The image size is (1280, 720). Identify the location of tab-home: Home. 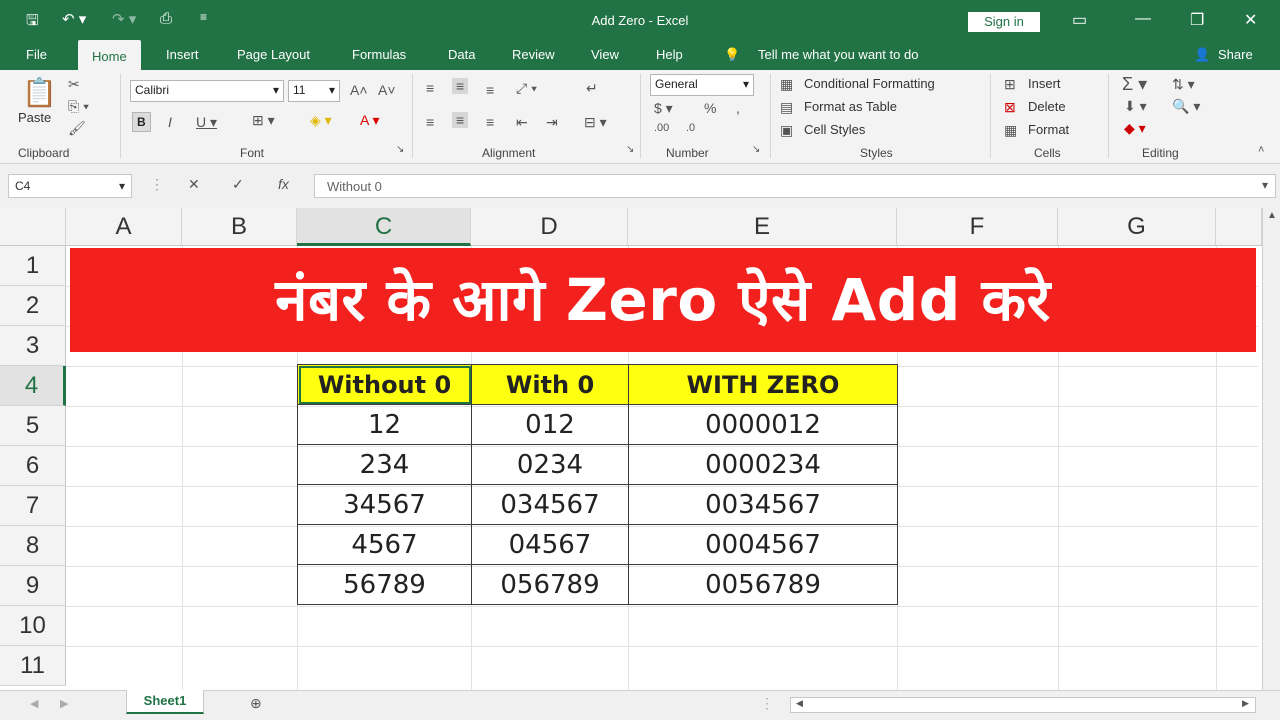
(109, 55).